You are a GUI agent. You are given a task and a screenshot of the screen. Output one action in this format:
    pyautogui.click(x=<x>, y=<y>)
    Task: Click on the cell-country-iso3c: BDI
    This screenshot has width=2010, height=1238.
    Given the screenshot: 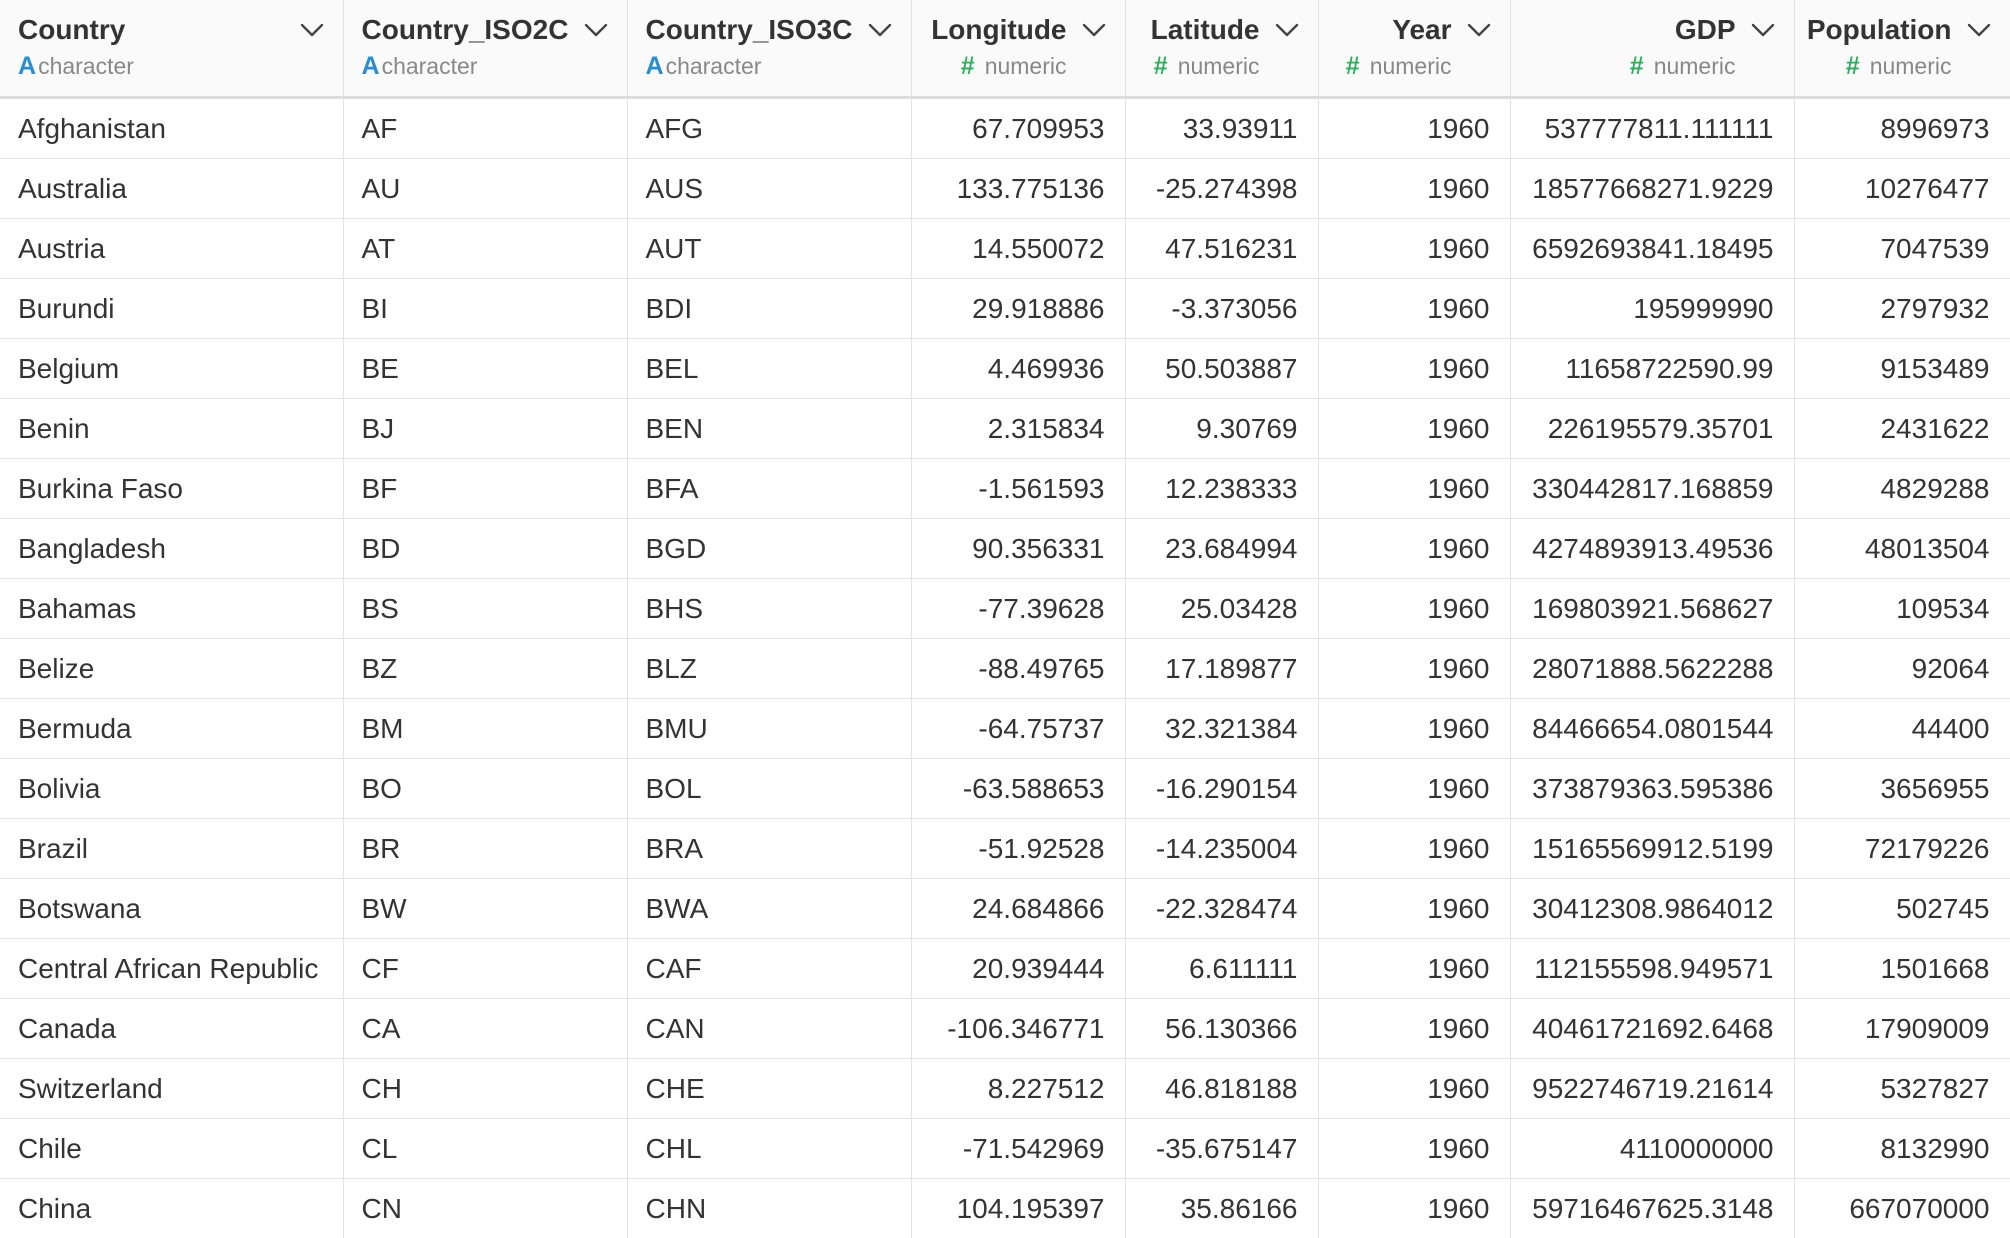 What is the action you would take?
    pyautogui.click(x=769, y=308)
    